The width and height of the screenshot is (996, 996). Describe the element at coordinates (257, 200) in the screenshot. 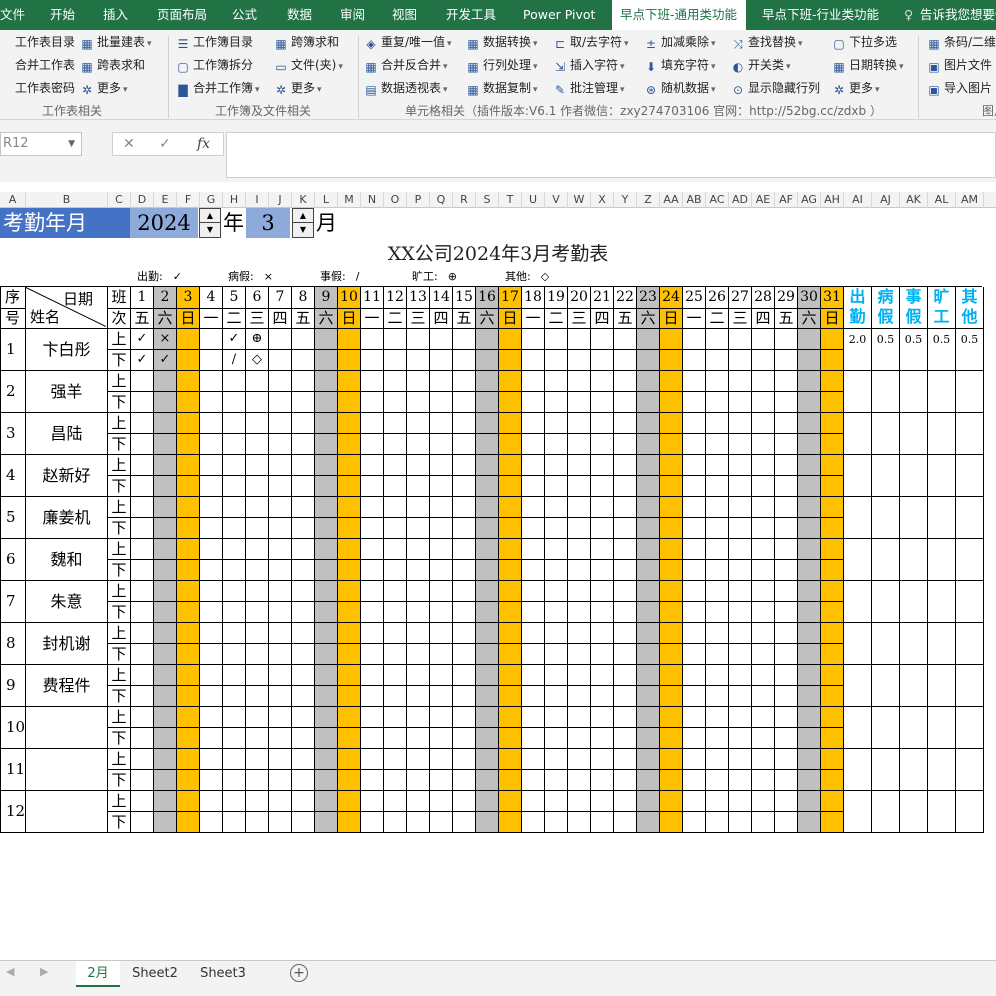

I see `column-header: I` at that location.